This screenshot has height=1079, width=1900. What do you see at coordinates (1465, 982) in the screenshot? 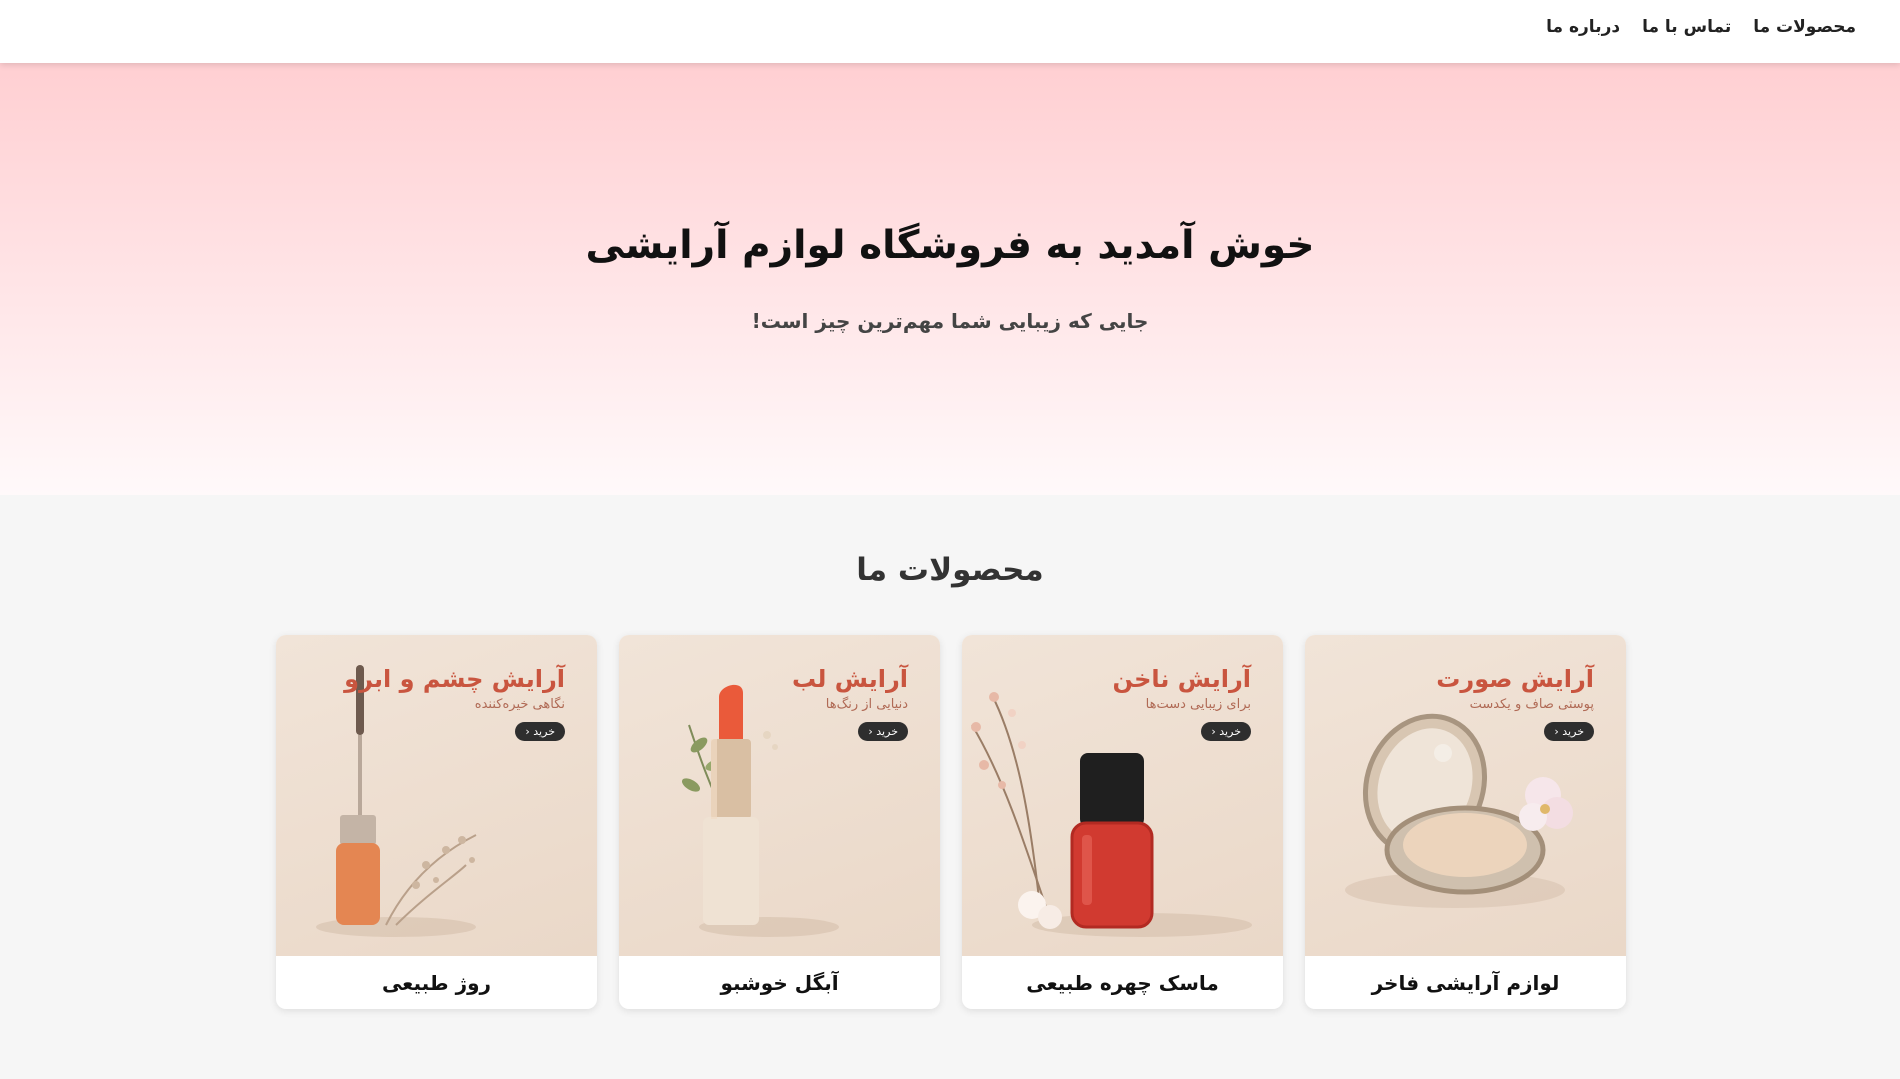
I see `product-name: لوازم آرایشی فاخر` at bounding box center [1465, 982].